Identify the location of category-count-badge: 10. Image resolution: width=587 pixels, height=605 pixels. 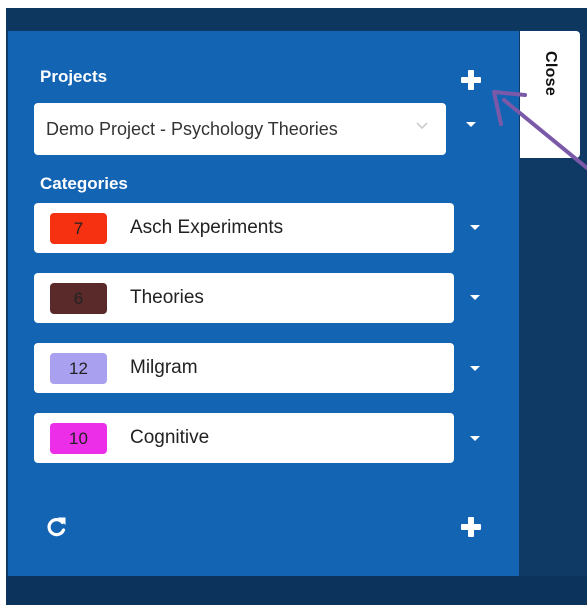
(78, 438).